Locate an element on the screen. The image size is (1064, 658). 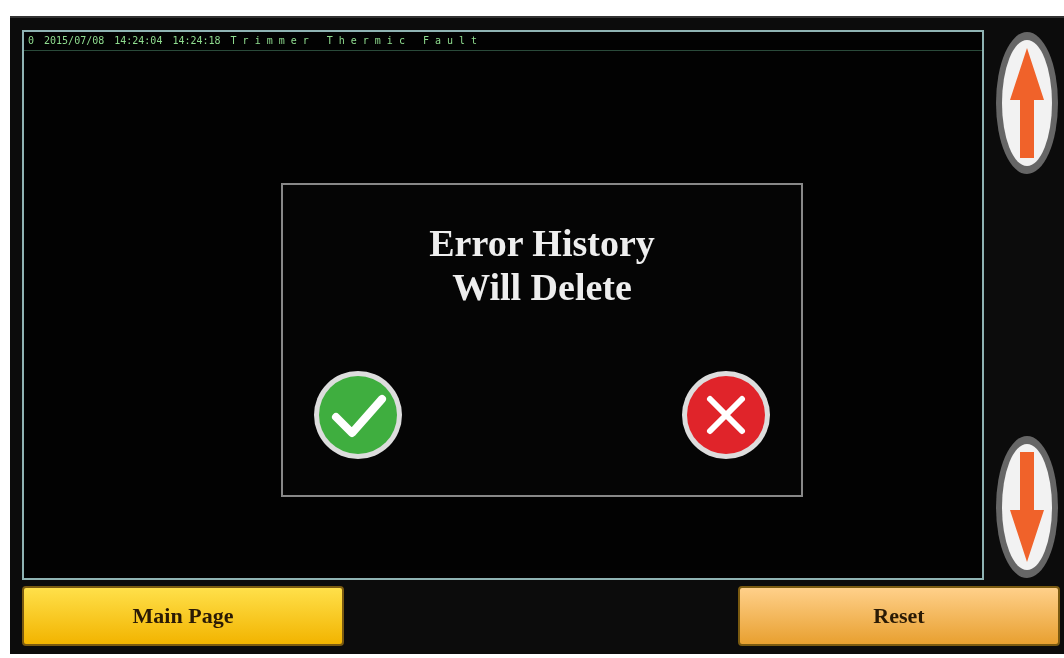
log-cell: 14:24:04 is located at coordinates (138, 40).